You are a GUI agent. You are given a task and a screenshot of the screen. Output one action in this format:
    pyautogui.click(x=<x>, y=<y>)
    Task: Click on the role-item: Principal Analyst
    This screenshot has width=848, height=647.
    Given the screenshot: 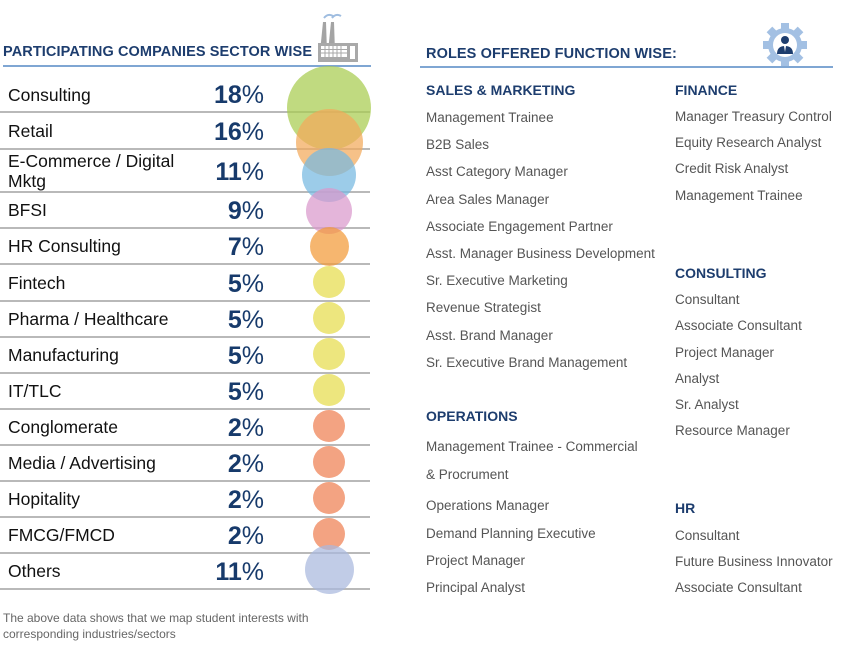 What is the action you would take?
    pyautogui.click(x=476, y=587)
    